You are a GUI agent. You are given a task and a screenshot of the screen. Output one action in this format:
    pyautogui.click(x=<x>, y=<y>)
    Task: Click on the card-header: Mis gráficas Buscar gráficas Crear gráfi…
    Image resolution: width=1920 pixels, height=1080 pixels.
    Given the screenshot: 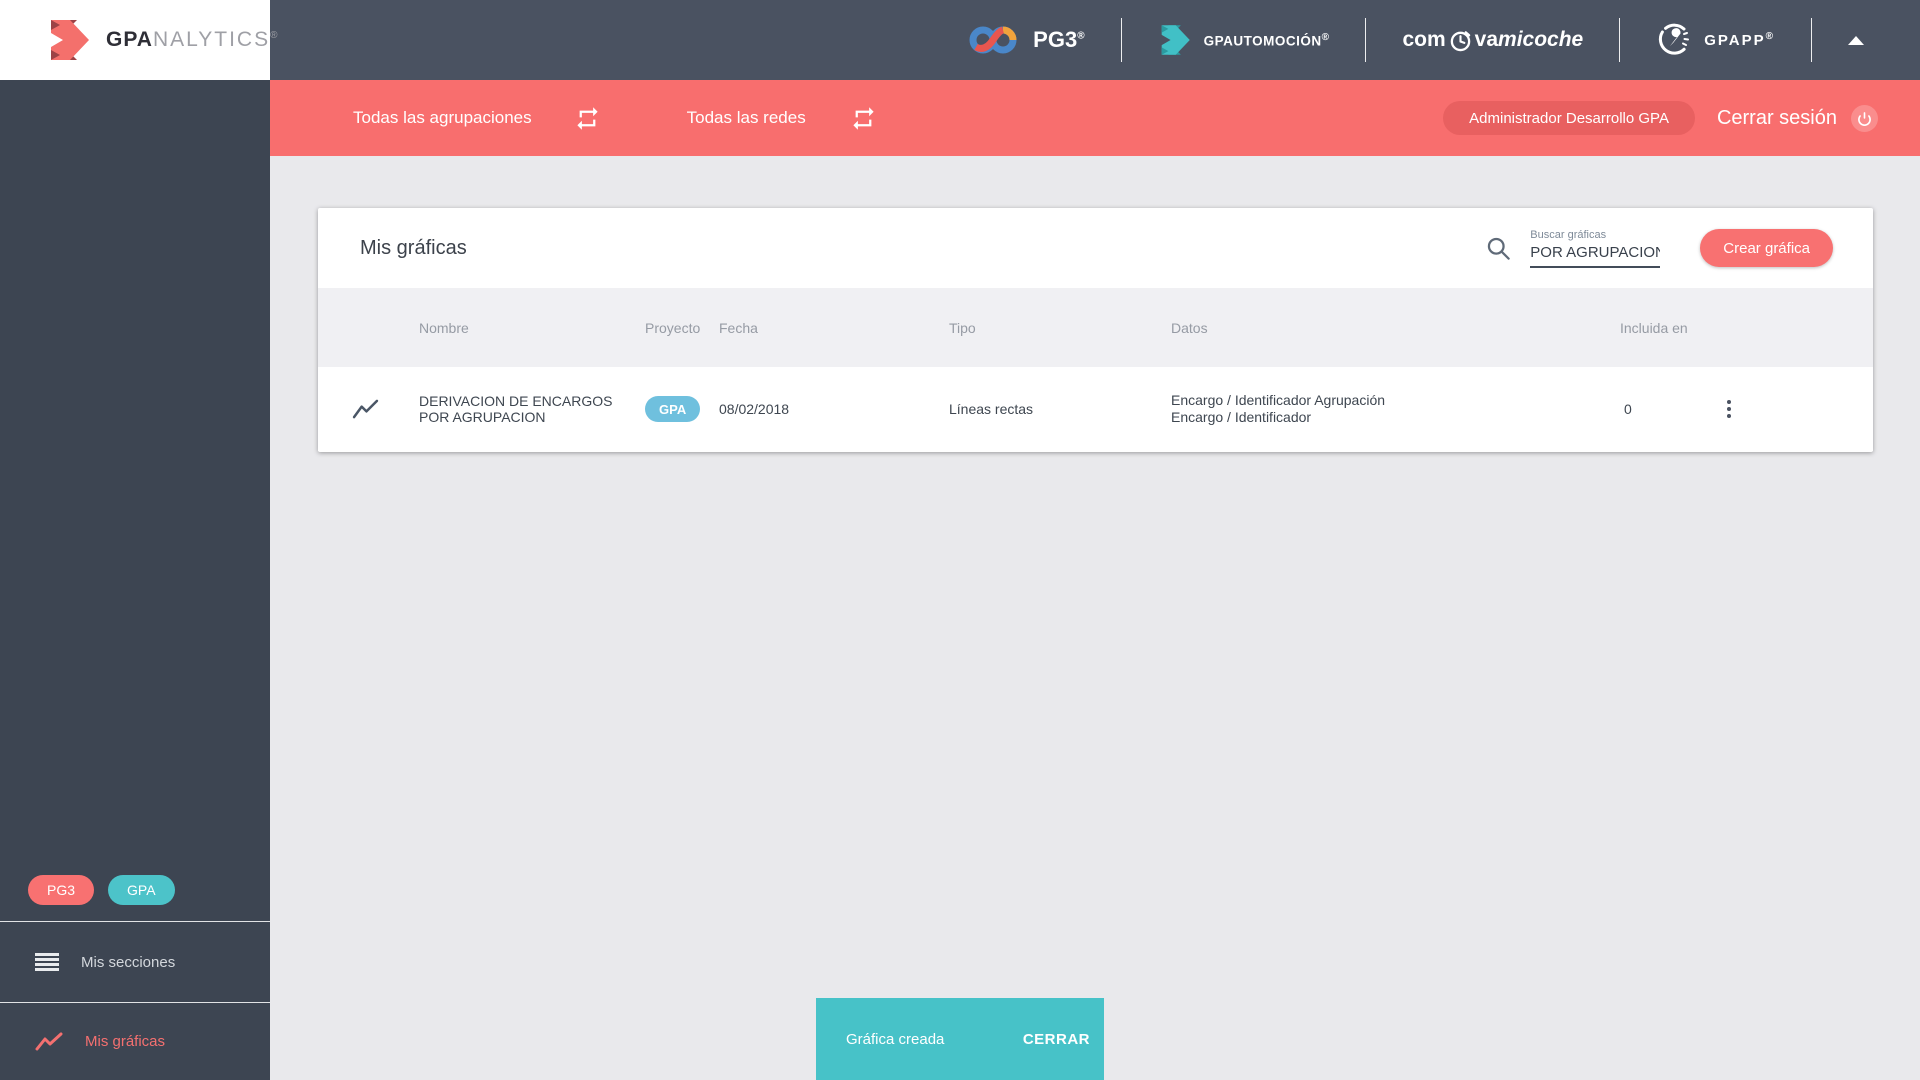 What is the action you would take?
    pyautogui.click(x=1095, y=248)
    